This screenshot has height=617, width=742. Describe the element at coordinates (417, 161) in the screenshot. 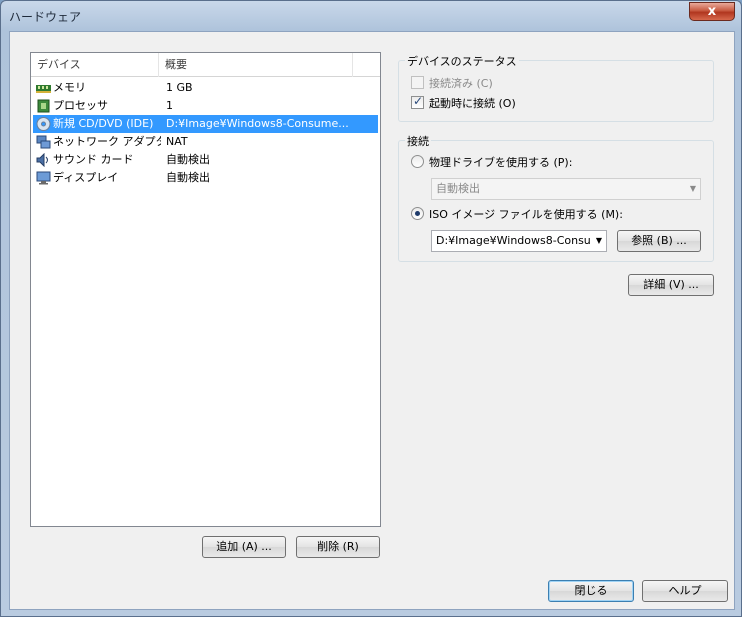

I see `physical-drive-radio` at that location.